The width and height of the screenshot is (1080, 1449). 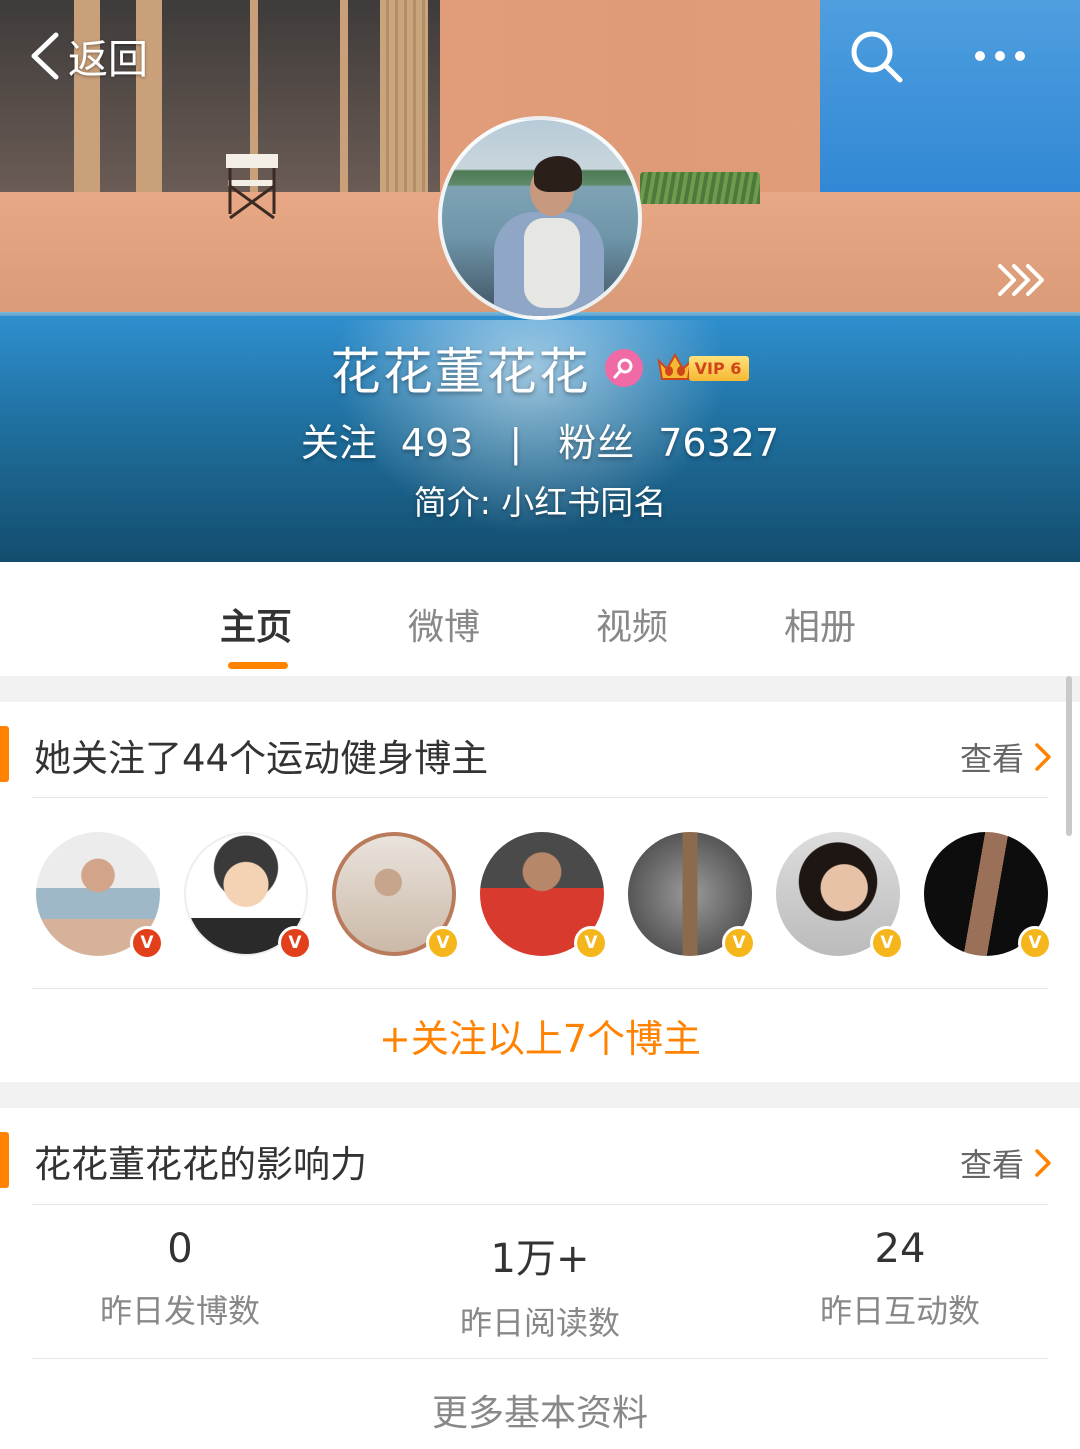 I want to click on more-info-button: 更多基本资料, so click(x=540, y=1410).